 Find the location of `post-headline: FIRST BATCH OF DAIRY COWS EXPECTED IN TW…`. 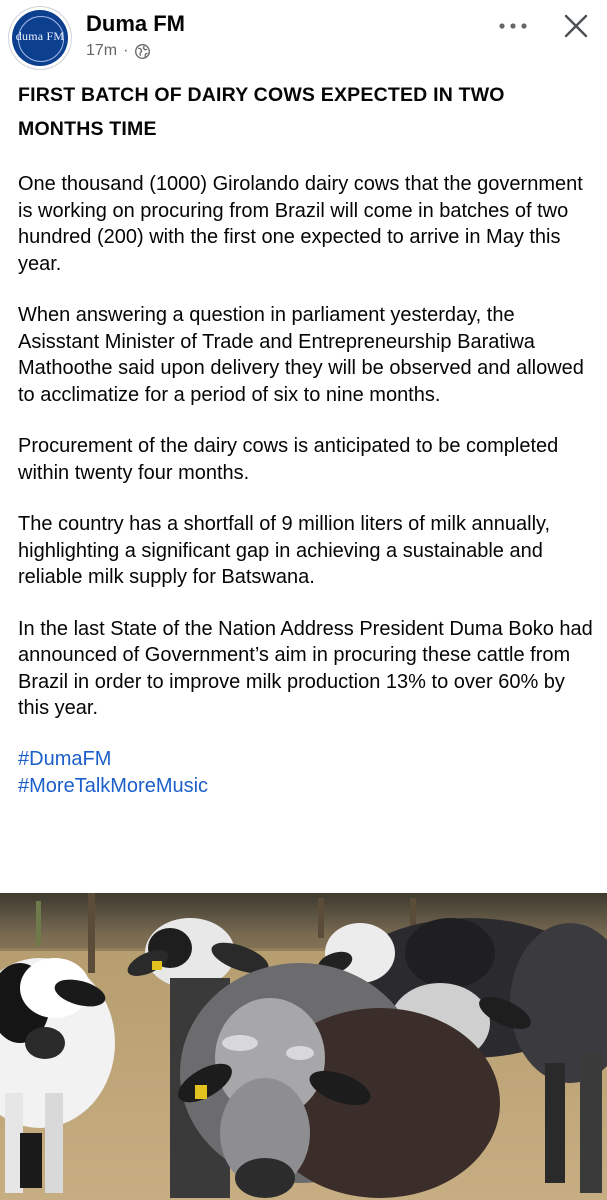

post-headline: FIRST BATCH OF DAIRY COWS EXPECTED IN TW… is located at coordinates (261, 112).